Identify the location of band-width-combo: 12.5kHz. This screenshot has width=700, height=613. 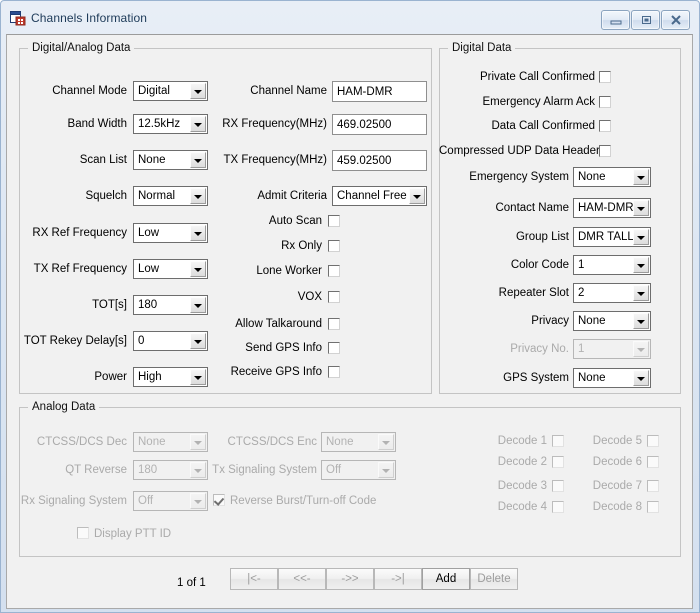
(170, 124).